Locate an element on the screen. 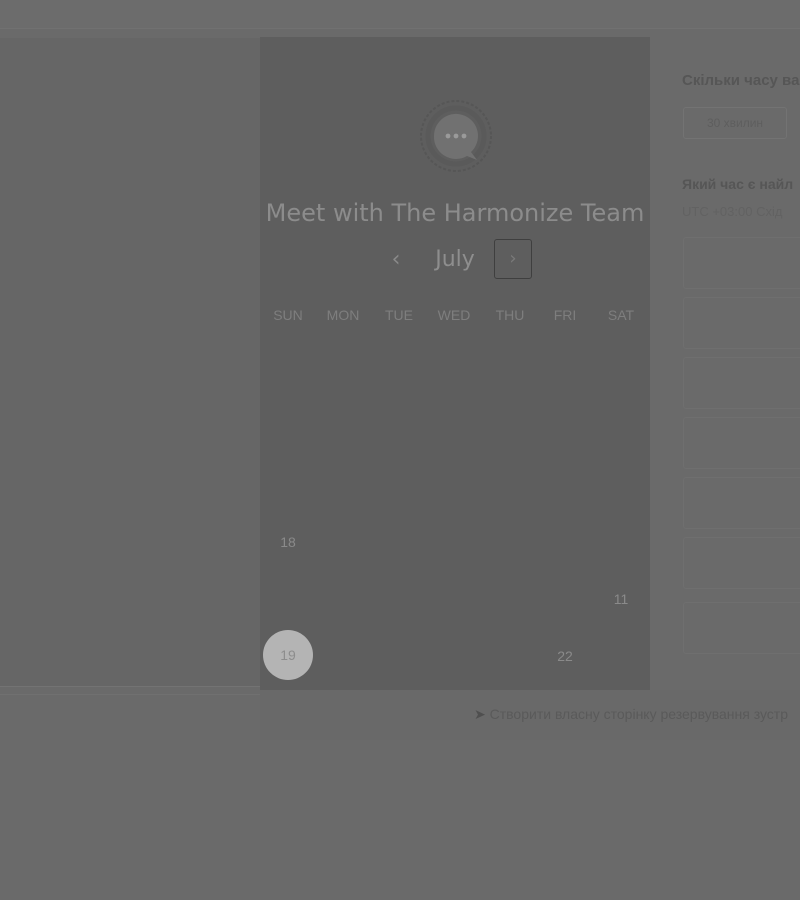  weekday-sun: SUN is located at coordinates (288, 315).